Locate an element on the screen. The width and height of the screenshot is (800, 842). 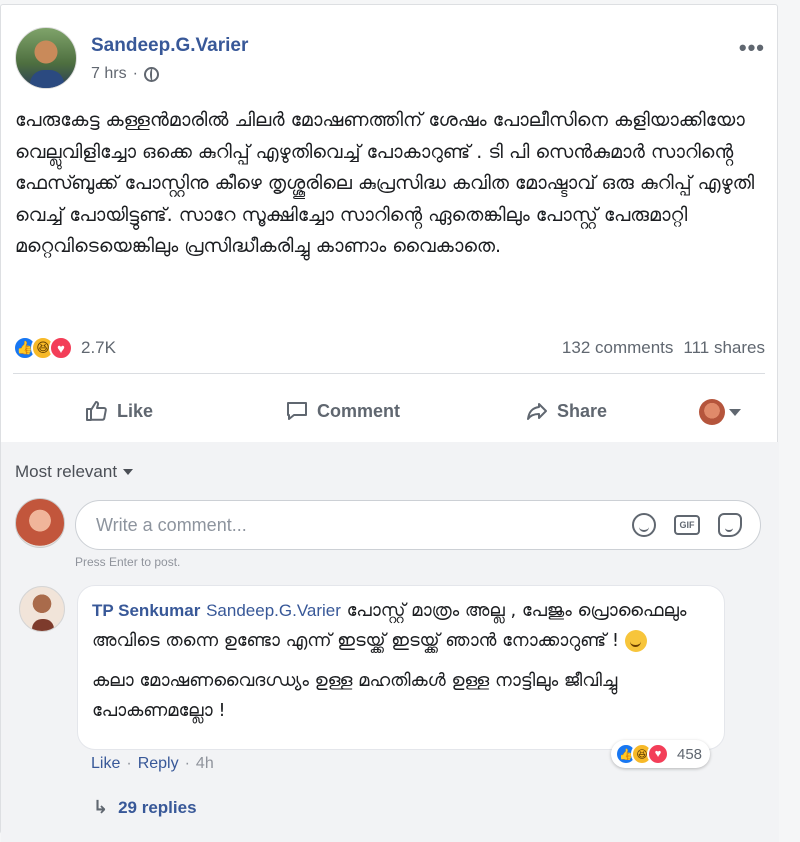
stats-right: 132 comments 111 shares is located at coordinates (663, 348).